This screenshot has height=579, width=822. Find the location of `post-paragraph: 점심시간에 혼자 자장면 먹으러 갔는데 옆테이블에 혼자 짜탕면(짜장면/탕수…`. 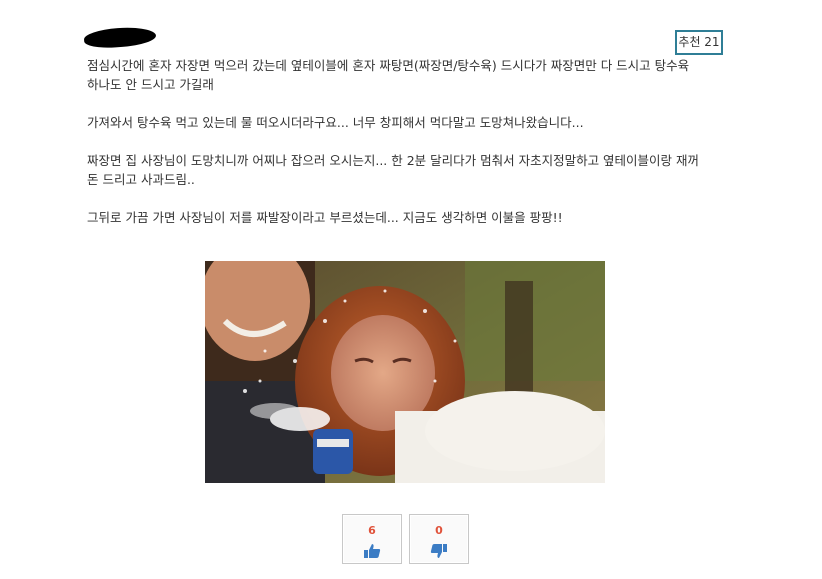

post-paragraph: 점심시간에 혼자 자장면 먹으러 갔는데 옆테이블에 혼자 짜탕면(짜장면/탕수… is located at coordinates (388, 75).